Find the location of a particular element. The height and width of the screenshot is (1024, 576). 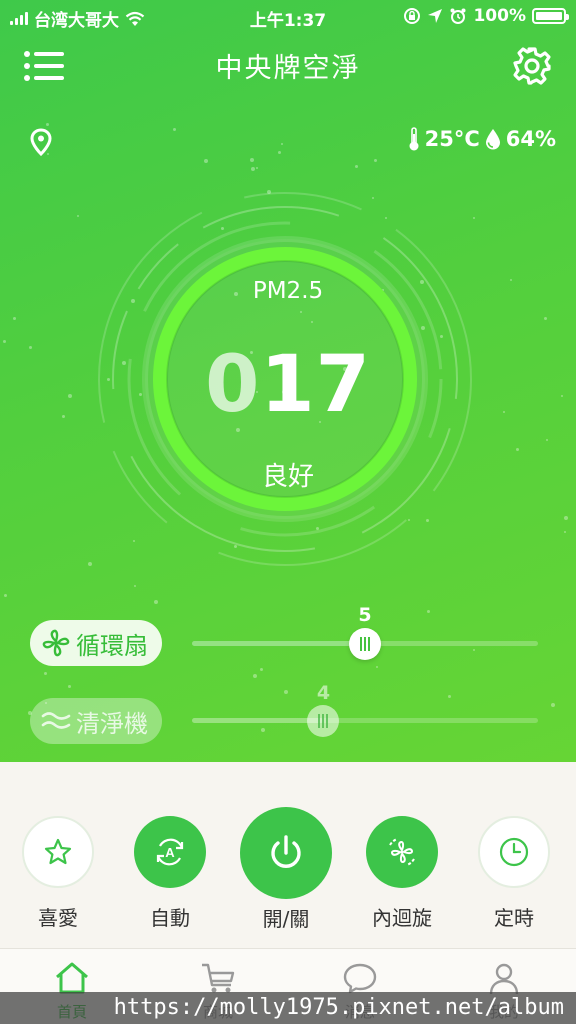

nav-bar: 中央牌空淨 is located at coordinates (288, 66).